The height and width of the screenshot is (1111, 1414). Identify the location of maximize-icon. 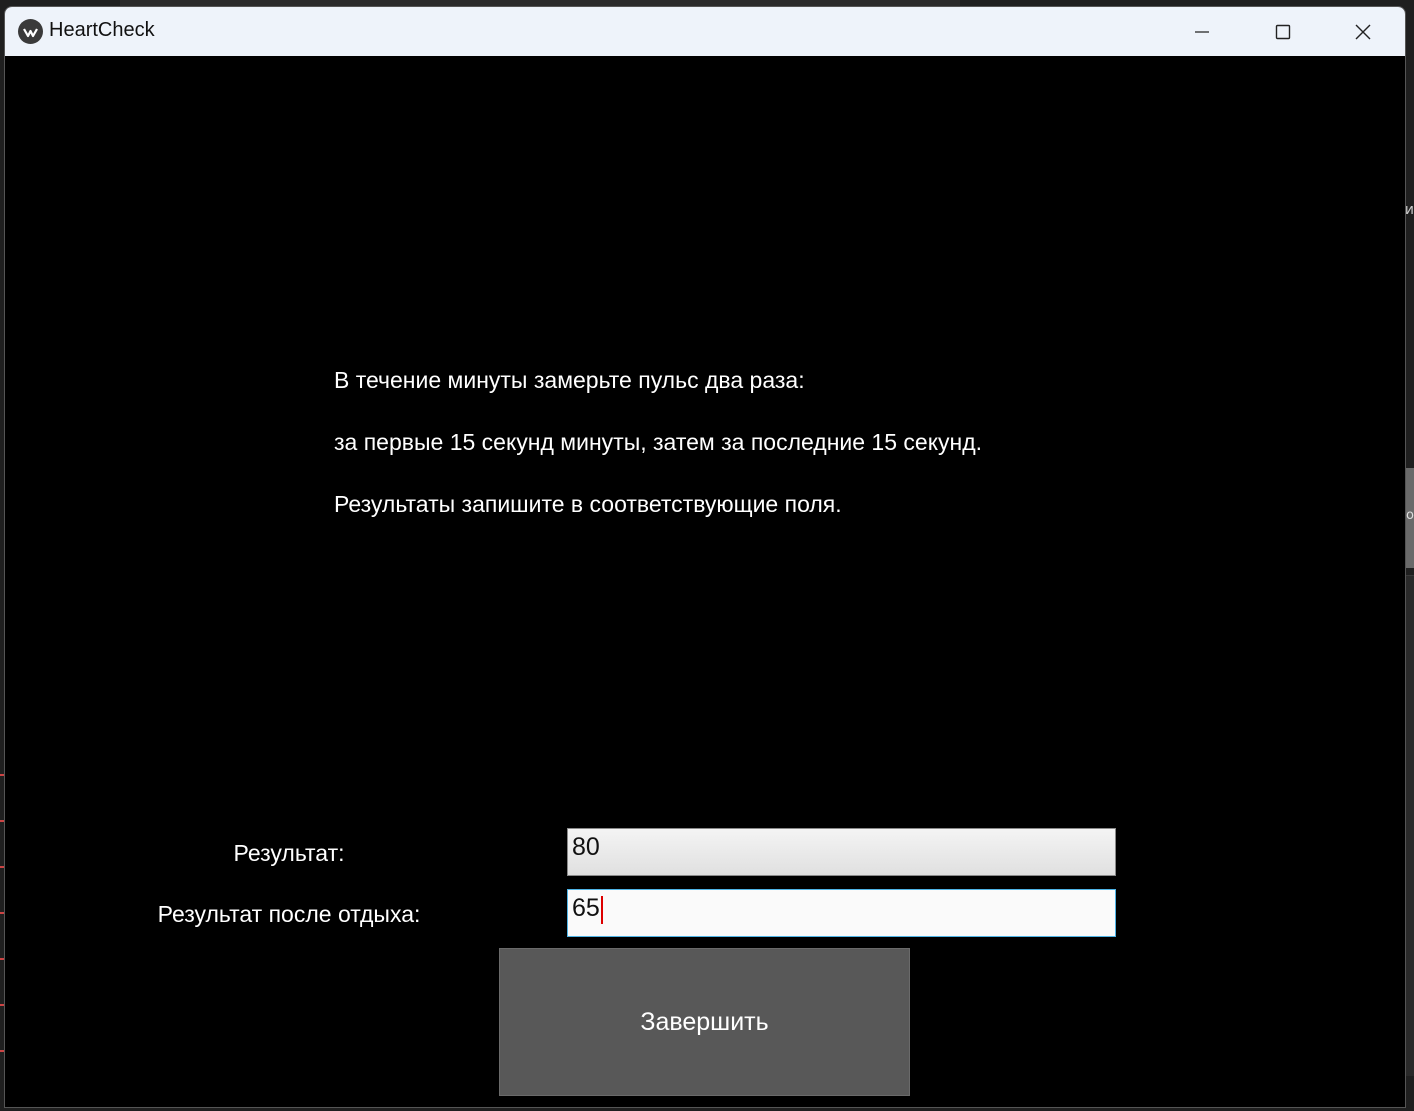
(1283, 31).